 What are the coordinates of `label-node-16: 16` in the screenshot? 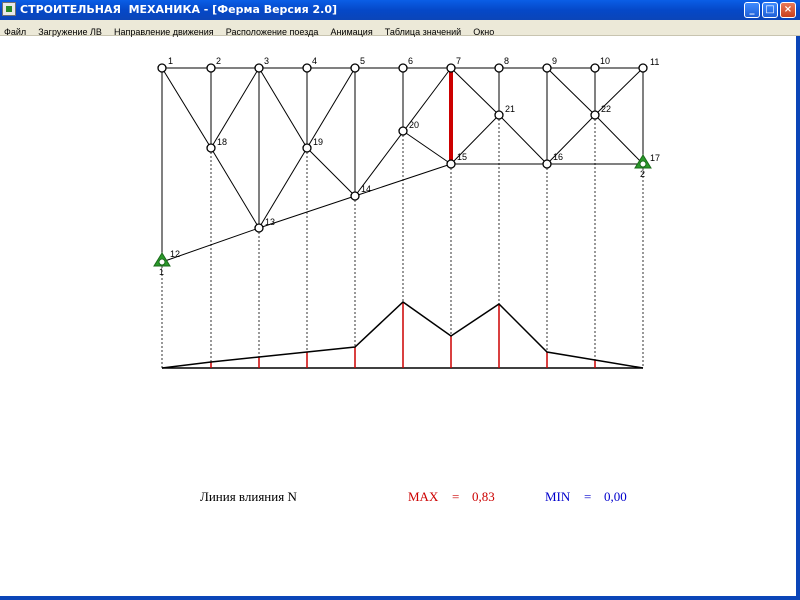 It's located at (558, 157).